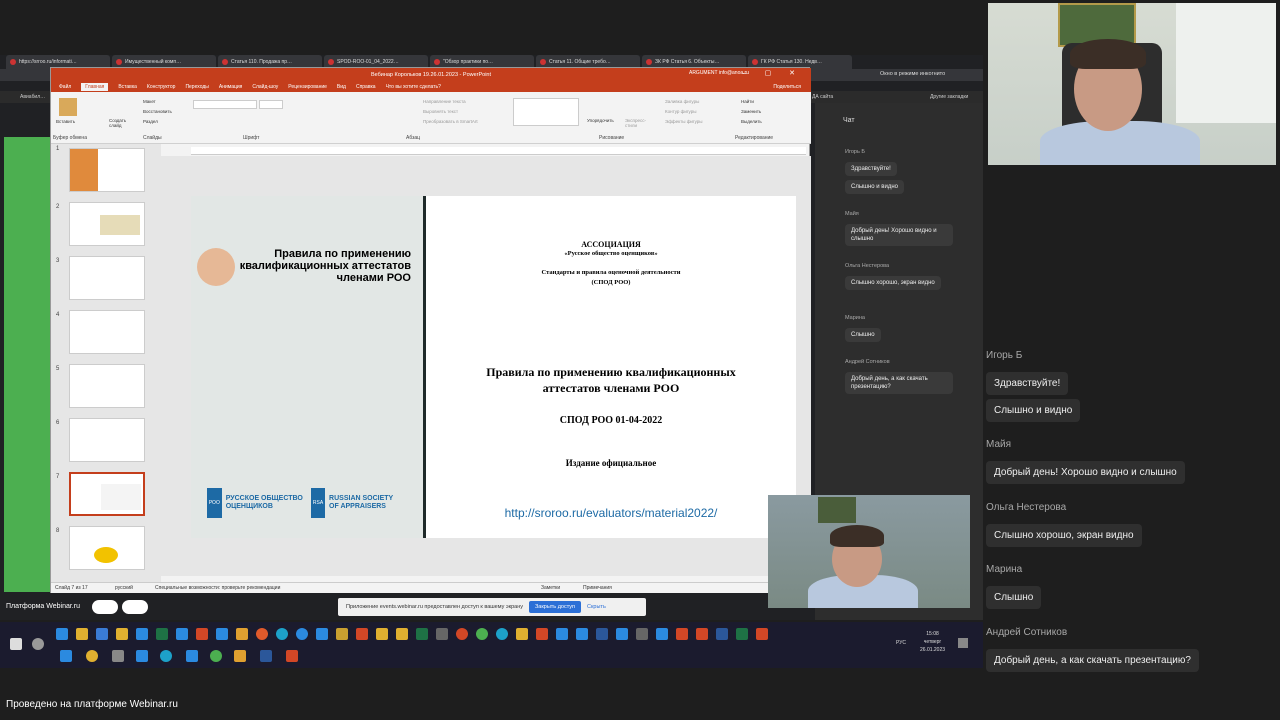  What do you see at coordinates (444, 101) in the screenshot?
I see `text-direction-button: Направление текста` at bounding box center [444, 101].